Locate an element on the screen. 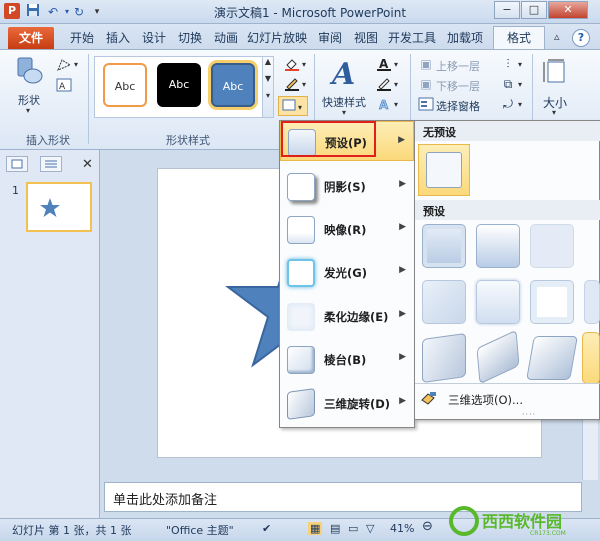 The image size is (600, 541). tab-home: 开始 is located at coordinates (82, 38).